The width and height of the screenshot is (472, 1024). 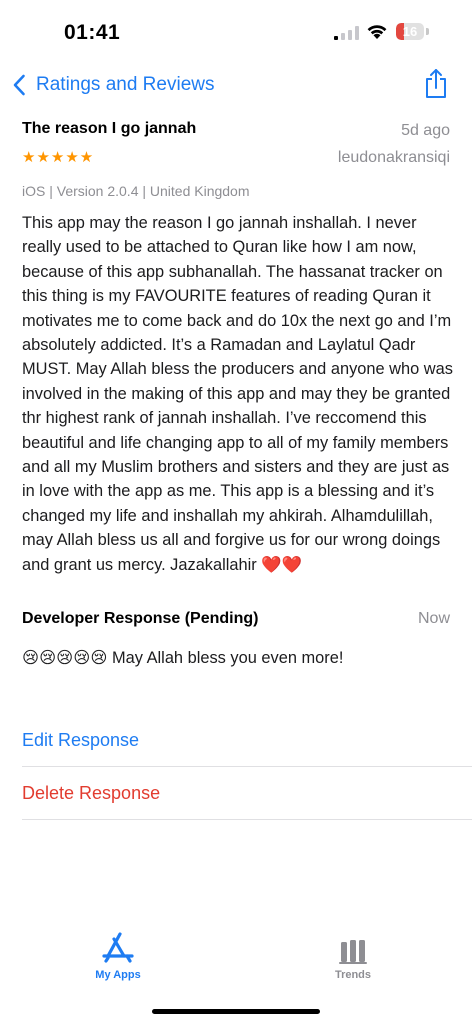 What do you see at coordinates (247, 793) in the screenshot?
I see `delete-response-button: Delete Response` at bounding box center [247, 793].